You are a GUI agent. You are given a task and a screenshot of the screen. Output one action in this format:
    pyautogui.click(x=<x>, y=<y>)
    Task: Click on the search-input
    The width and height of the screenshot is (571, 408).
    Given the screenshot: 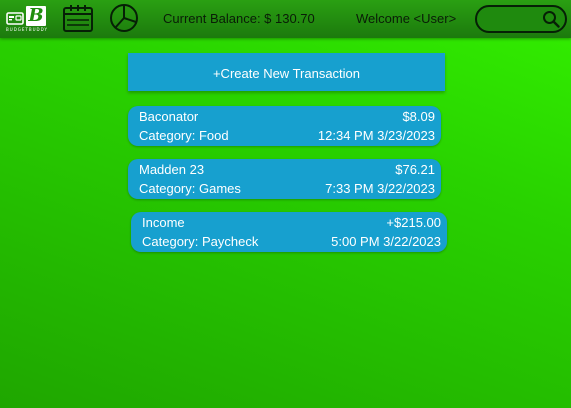 What is the action you would take?
    pyautogui.click(x=515, y=19)
    